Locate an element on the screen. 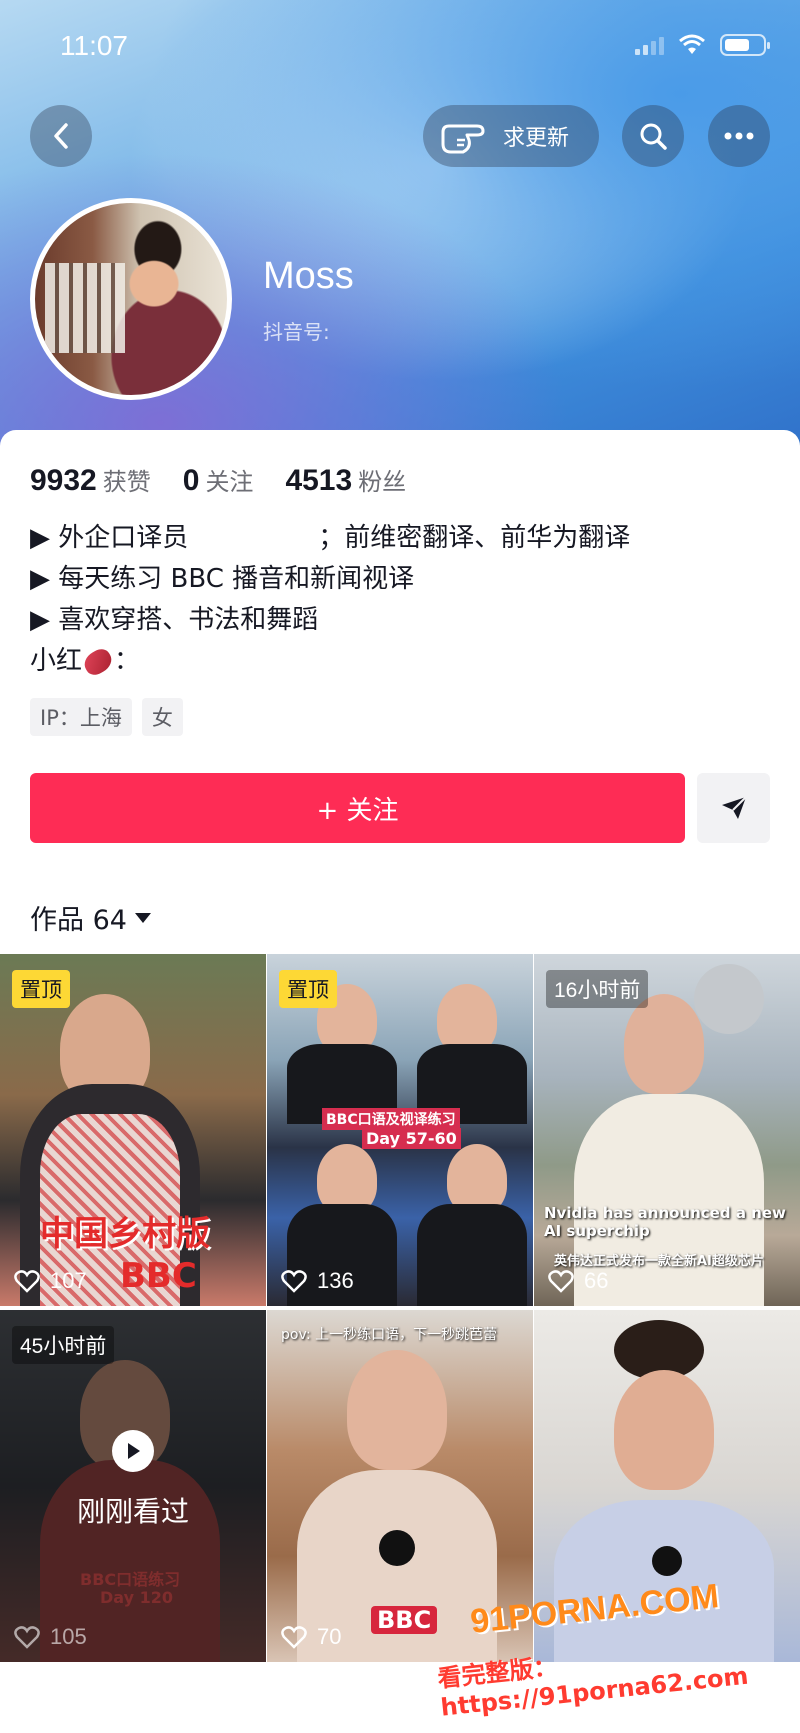 This screenshot has width=800, height=1733. following-count: 0 is located at coordinates (191, 481).